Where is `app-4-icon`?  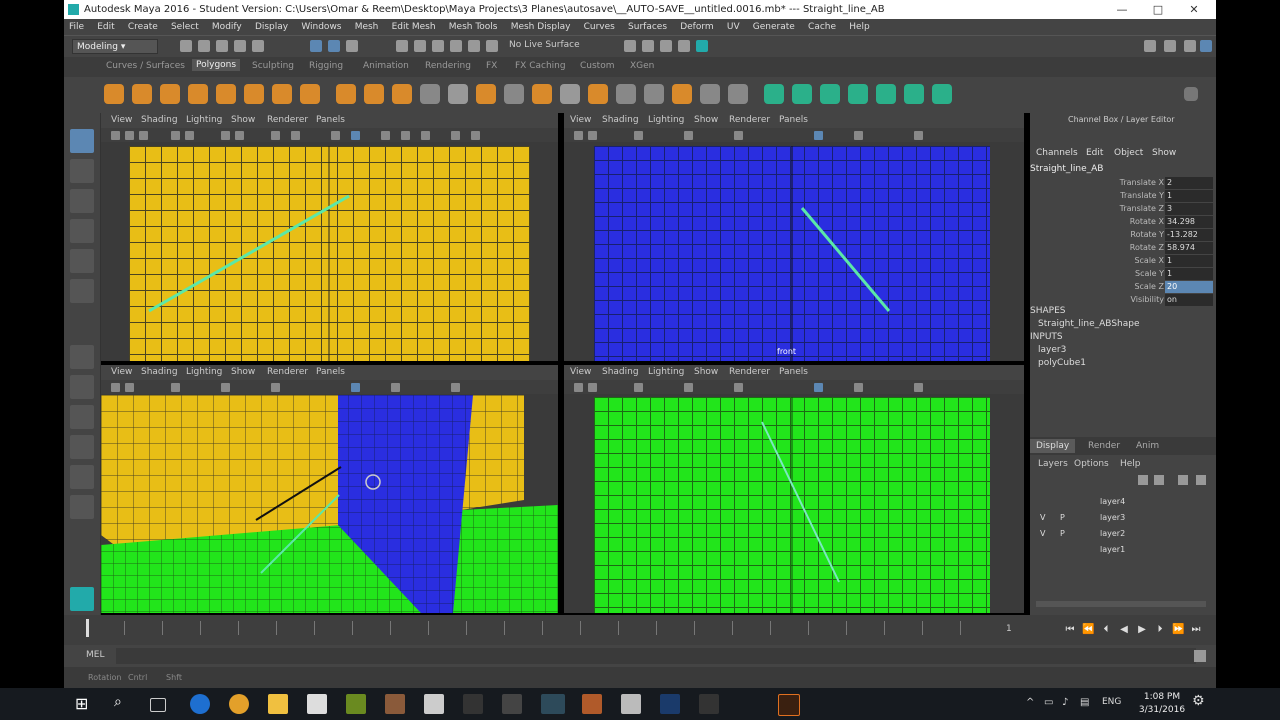 app-4-icon is located at coordinates (473, 704).